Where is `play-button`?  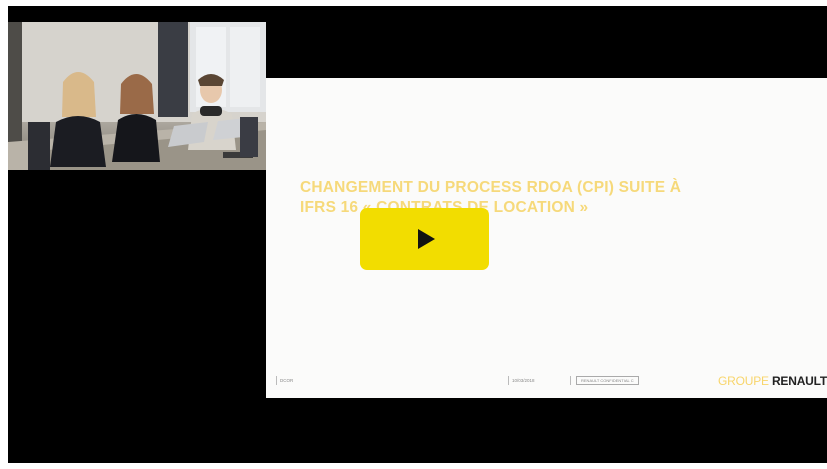
play-button is located at coordinates (424, 239).